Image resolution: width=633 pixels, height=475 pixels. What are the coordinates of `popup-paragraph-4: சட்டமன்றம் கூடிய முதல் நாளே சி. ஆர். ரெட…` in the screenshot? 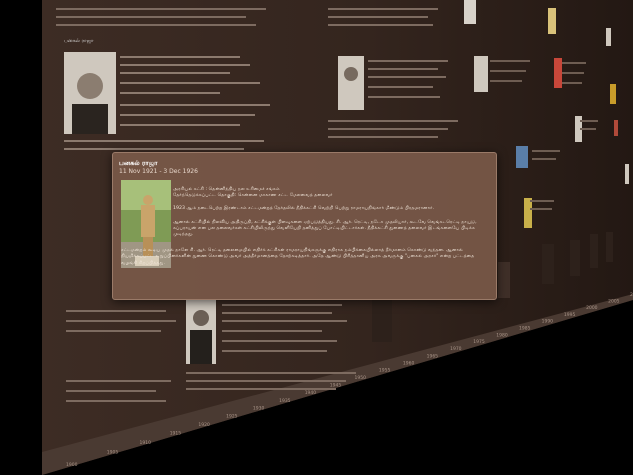 It's located at (298, 257).